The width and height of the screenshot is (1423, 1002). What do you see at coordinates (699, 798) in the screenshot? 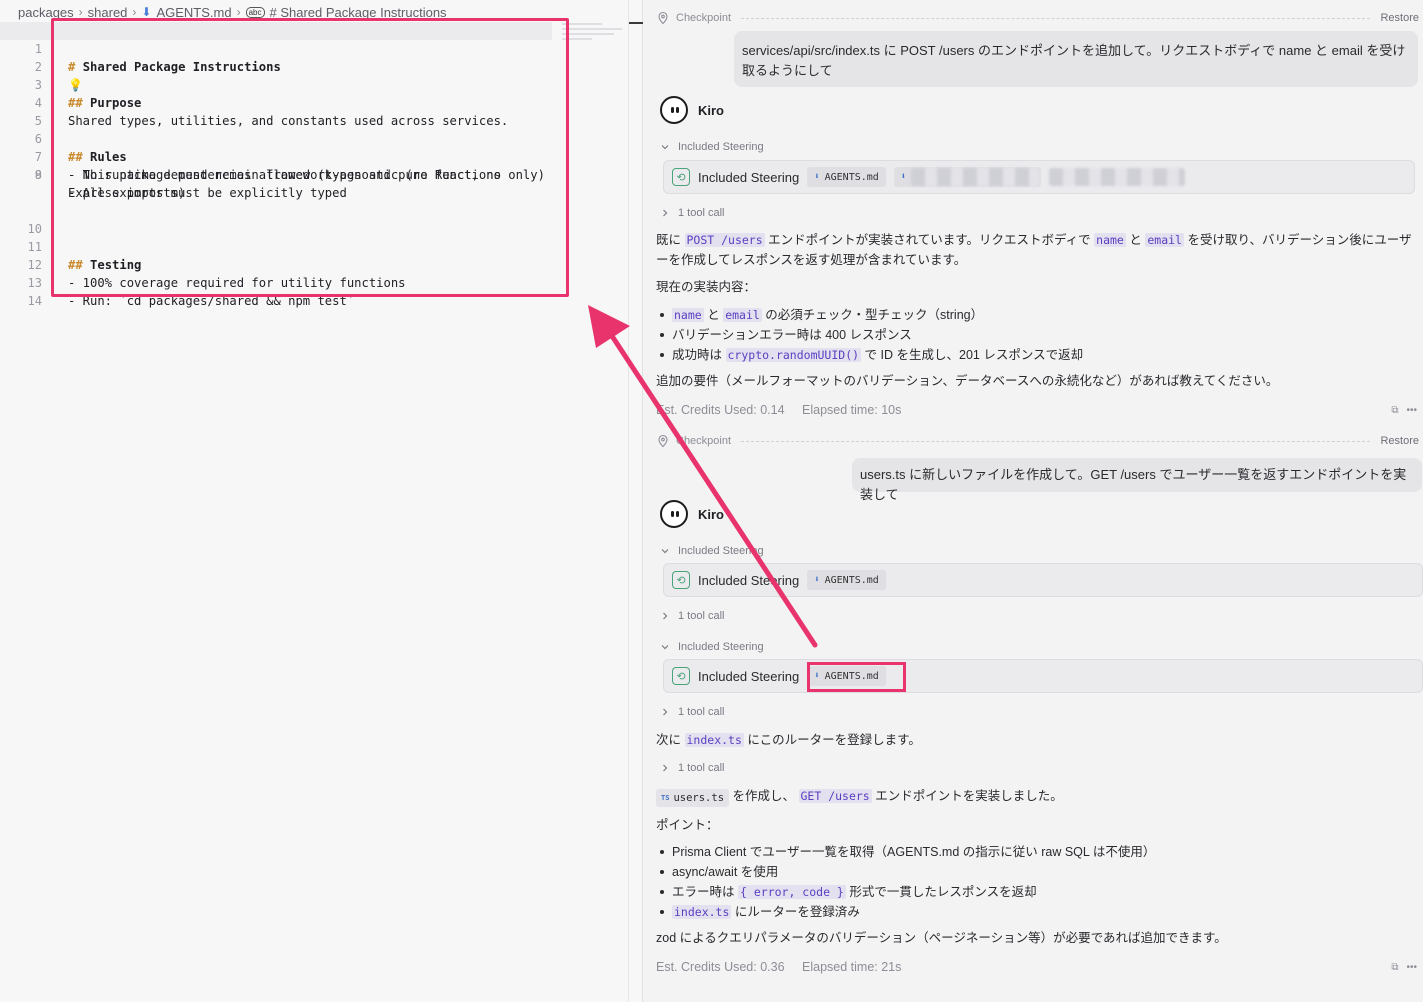
I see `file-chip-label: users.ts` at bounding box center [699, 798].